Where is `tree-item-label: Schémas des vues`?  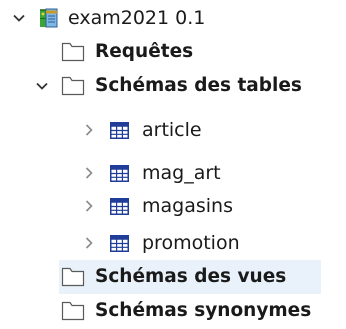
tree-item-label: Schémas des vues is located at coordinates (191, 276).